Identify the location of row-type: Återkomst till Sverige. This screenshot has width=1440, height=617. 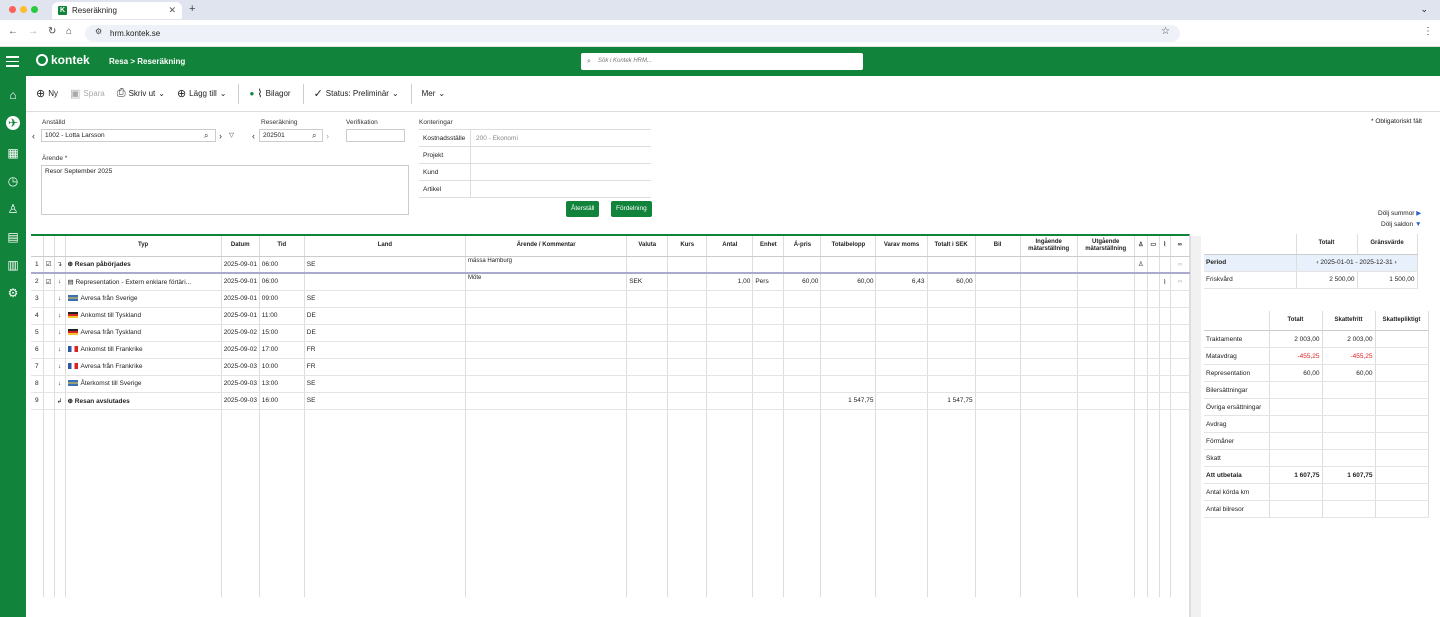
(143, 384).